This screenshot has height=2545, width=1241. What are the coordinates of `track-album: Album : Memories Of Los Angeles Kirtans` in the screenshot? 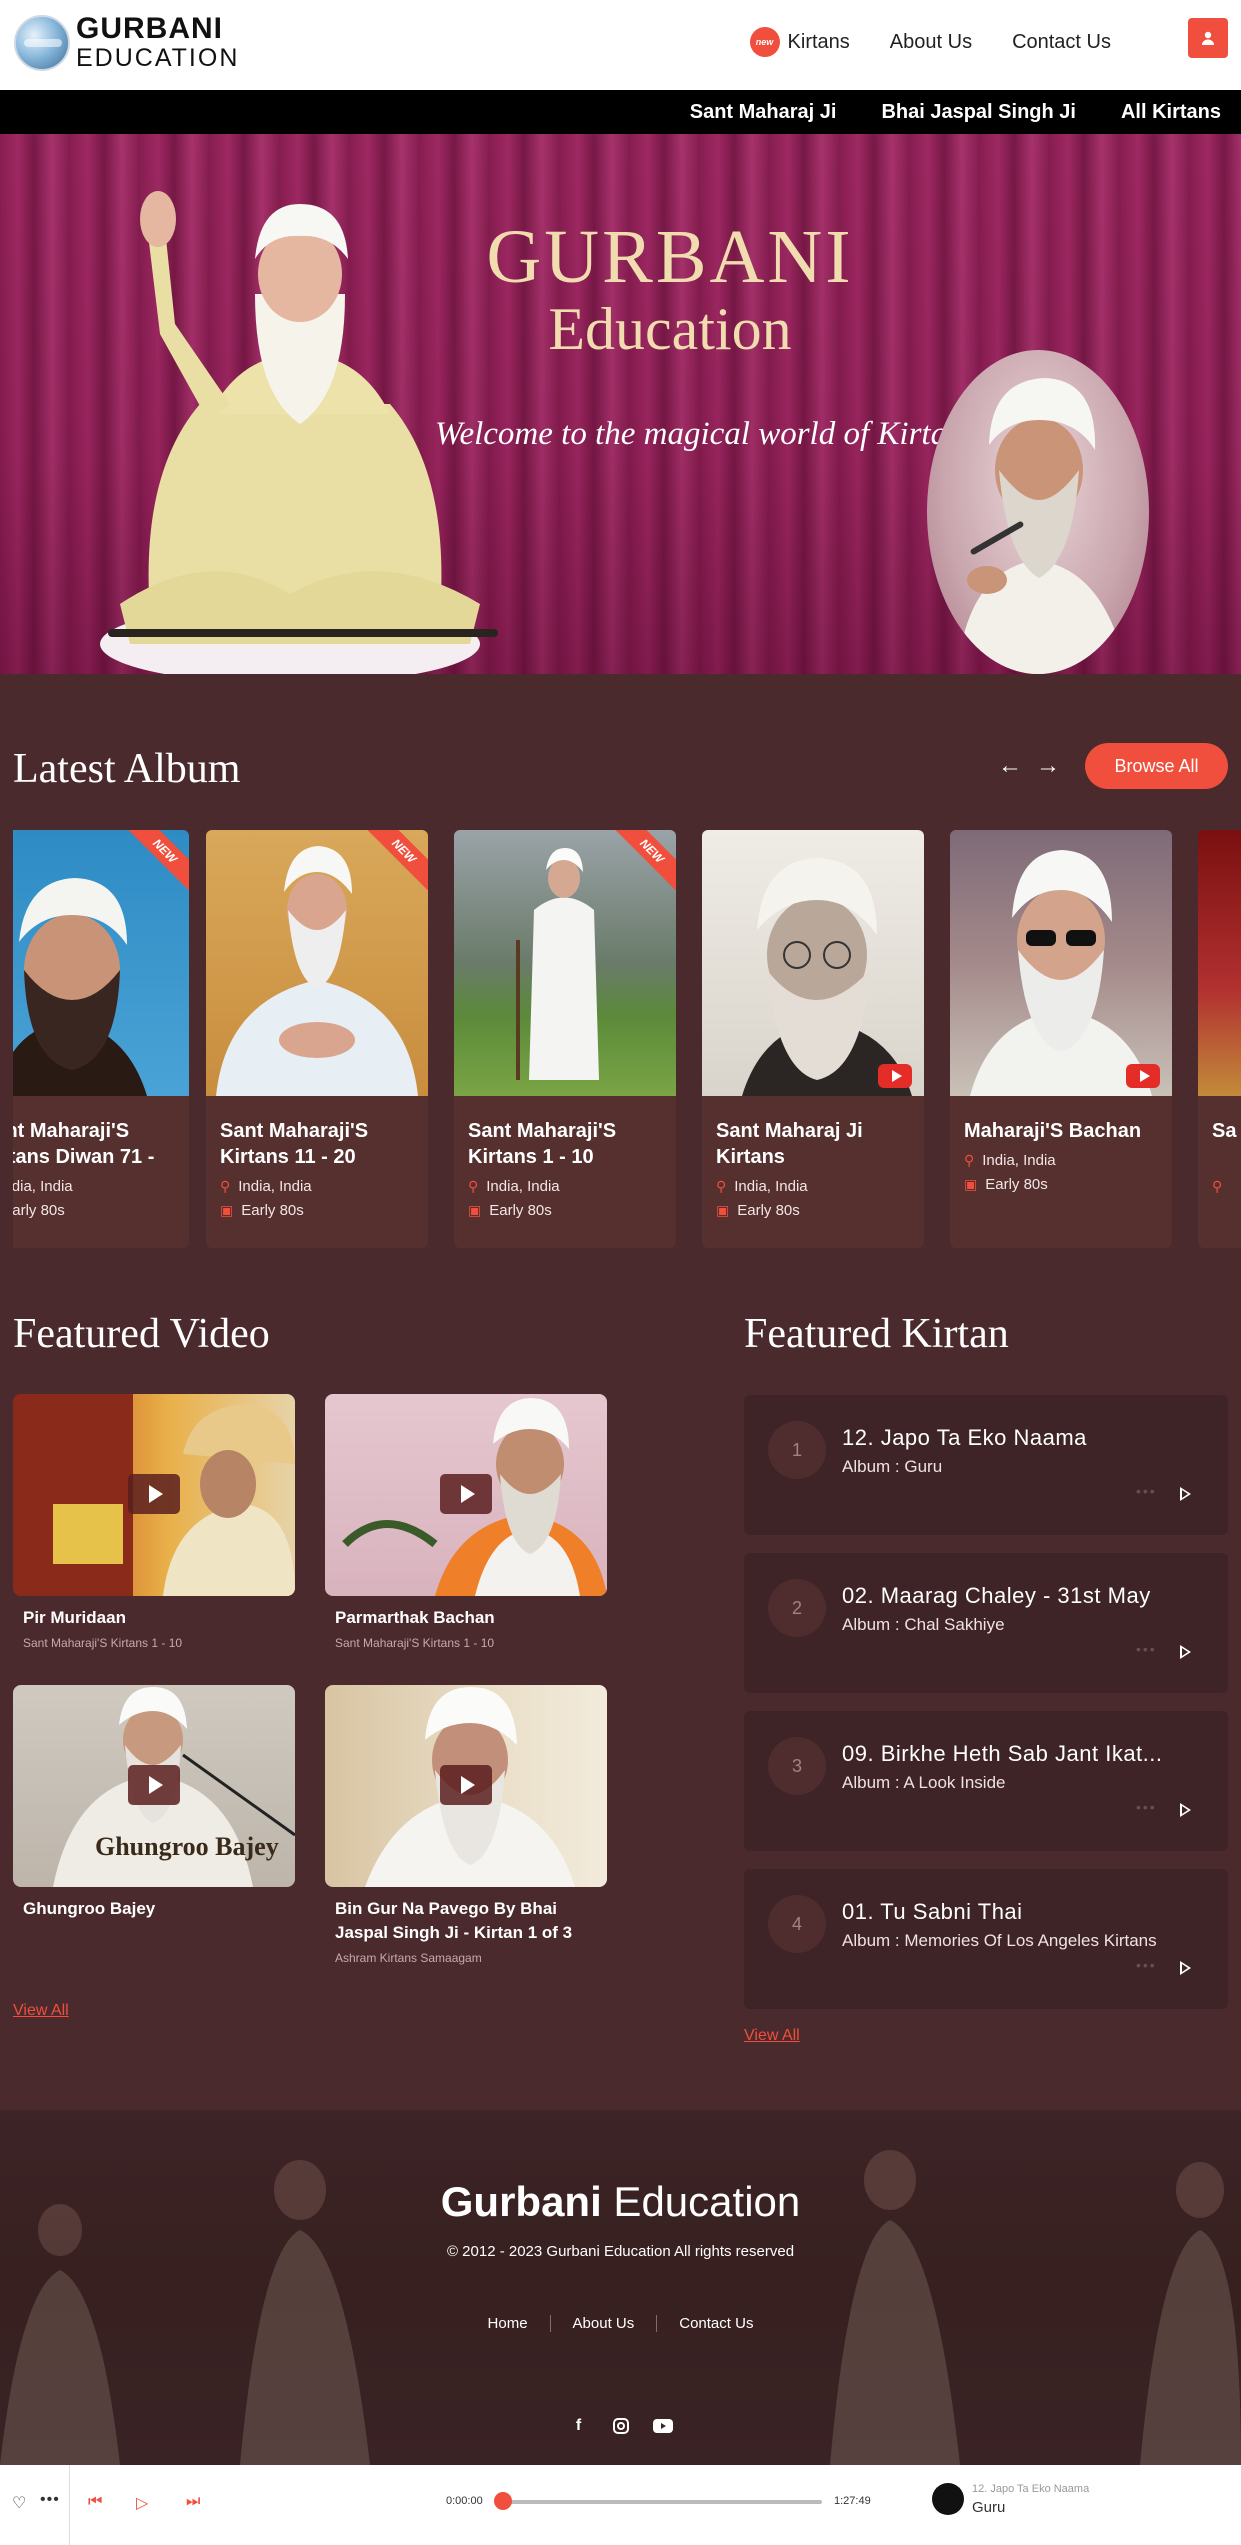 It's located at (999, 1940).